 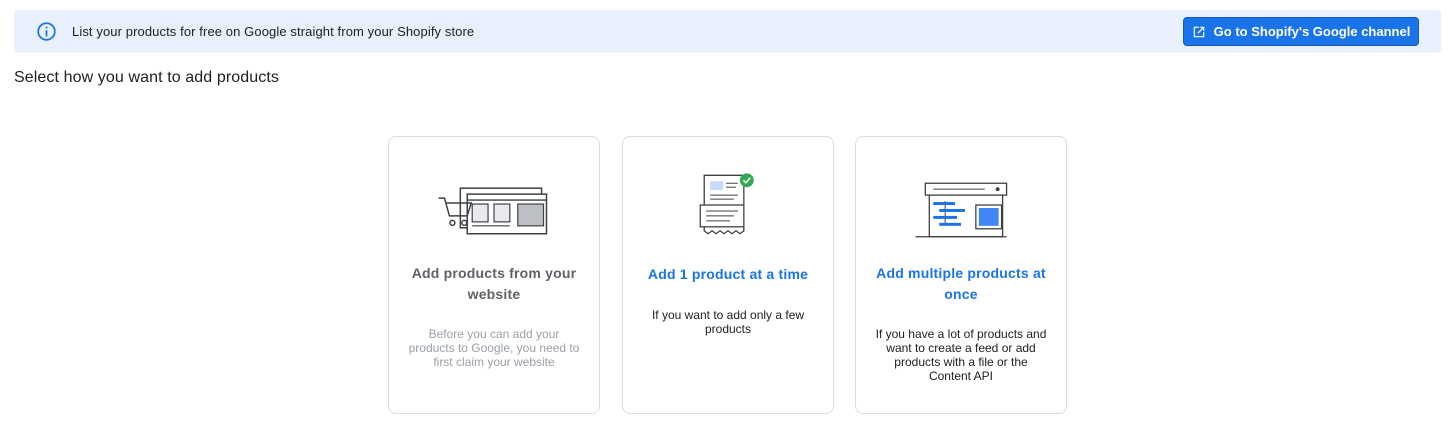 I want to click on card-title: Add products from your website, so click(x=494, y=283).